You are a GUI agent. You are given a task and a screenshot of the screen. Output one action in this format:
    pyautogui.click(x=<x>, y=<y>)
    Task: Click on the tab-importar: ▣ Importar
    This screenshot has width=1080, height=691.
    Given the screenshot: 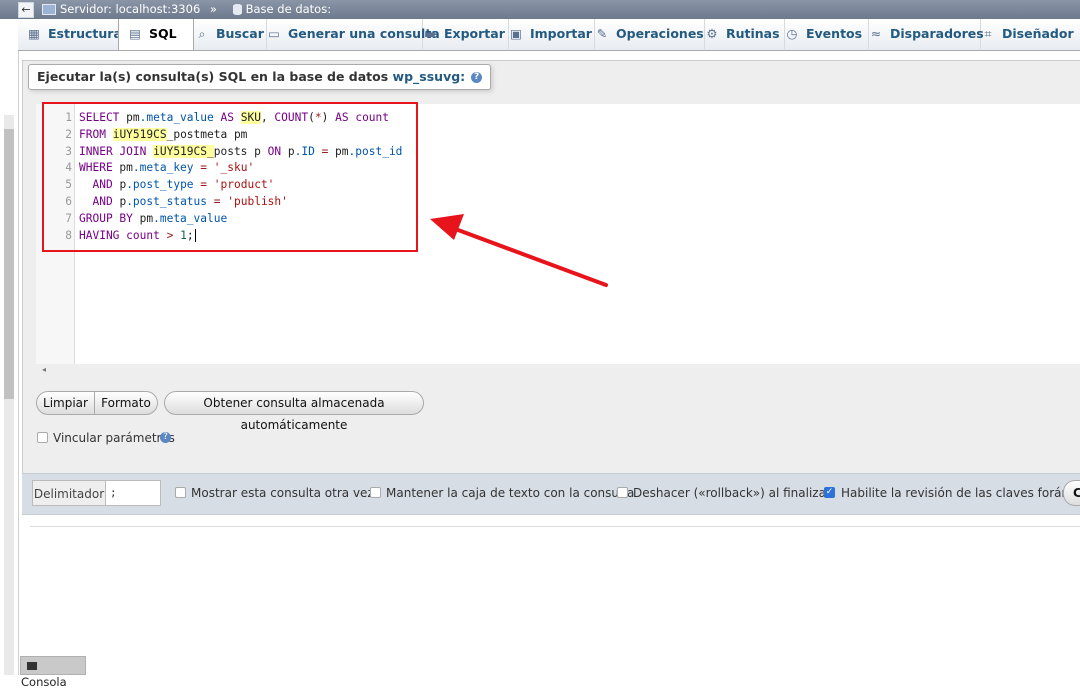 What is the action you would take?
    pyautogui.click(x=547, y=34)
    